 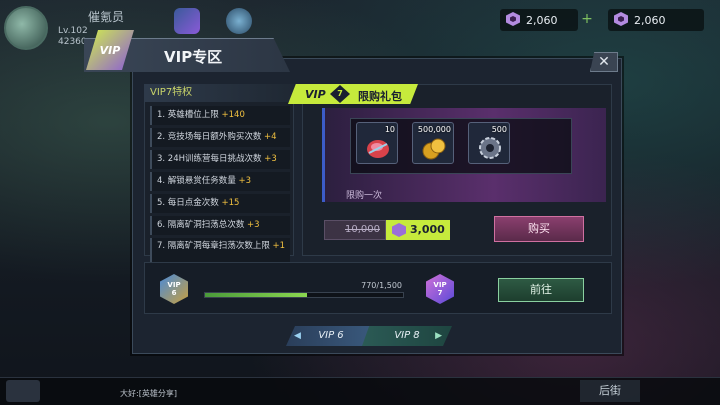 I want to click on gold-coin-icon, so click(x=434, y=149).